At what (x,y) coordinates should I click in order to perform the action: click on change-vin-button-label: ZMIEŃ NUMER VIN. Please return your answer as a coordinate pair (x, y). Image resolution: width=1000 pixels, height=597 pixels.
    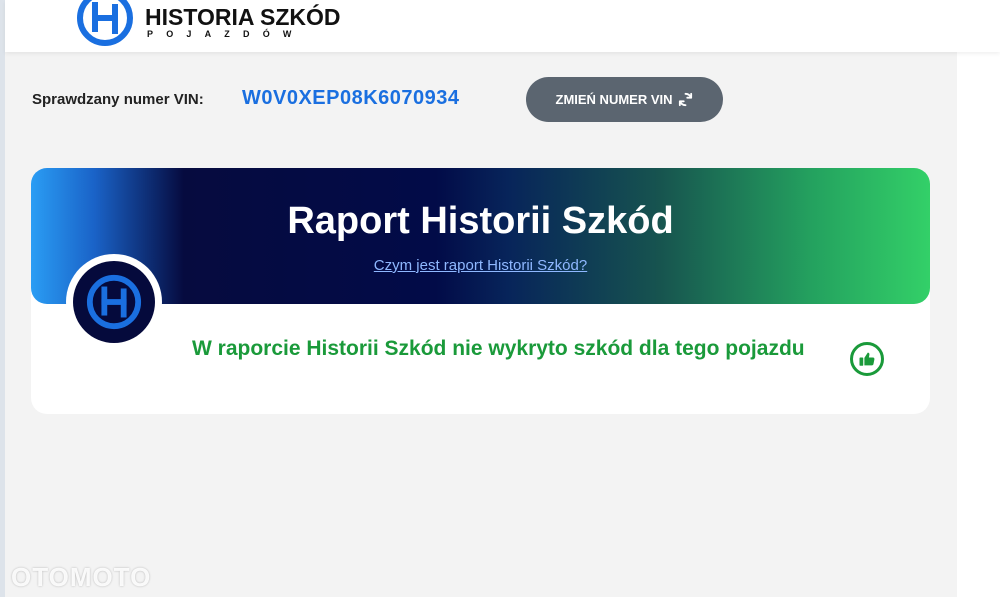
    Looking at the image, I should click on (614, 99).